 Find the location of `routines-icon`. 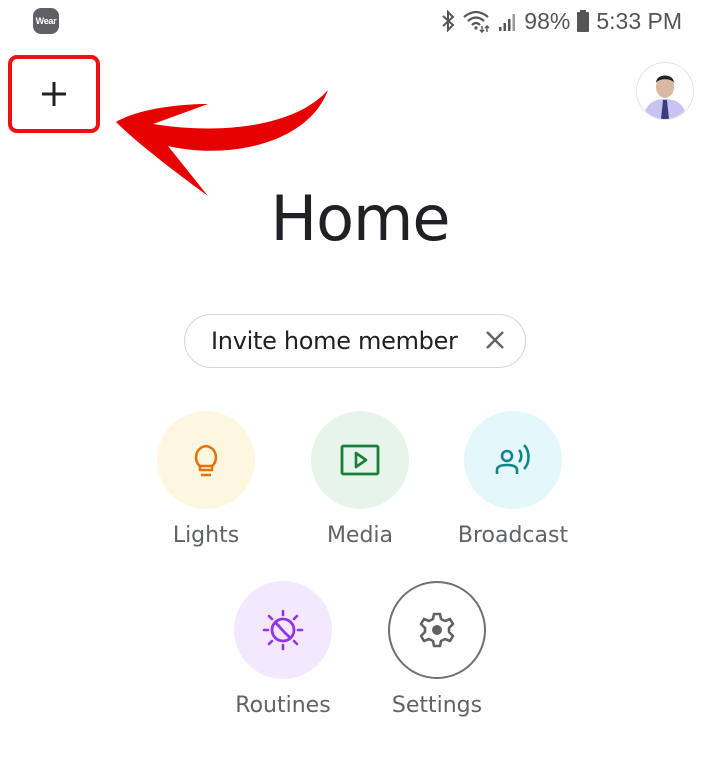

routines-icon is located at coordinates (283, 630).